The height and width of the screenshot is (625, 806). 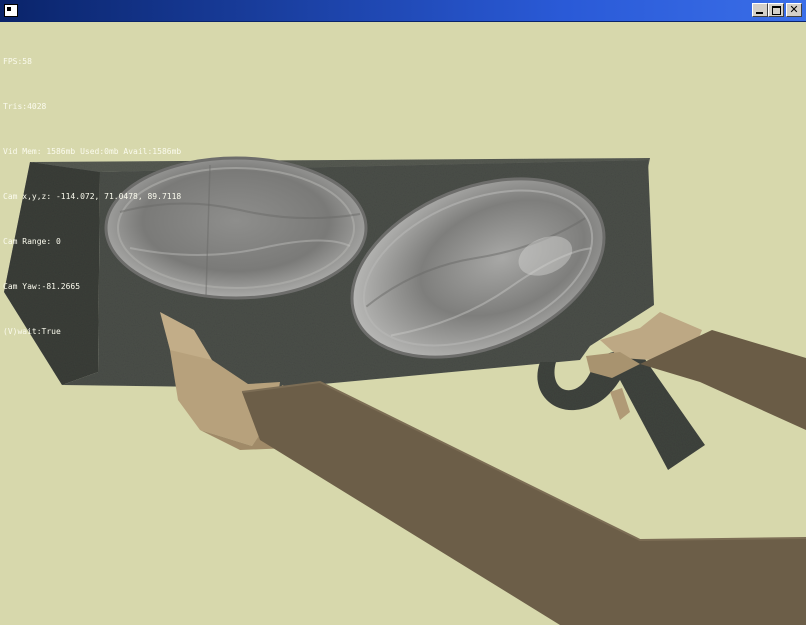 What do you see at coordinates (32, 241) in the screenshot?
I see `hud-cam-range: Cam Range: 0` at bounding box center [32, 241].